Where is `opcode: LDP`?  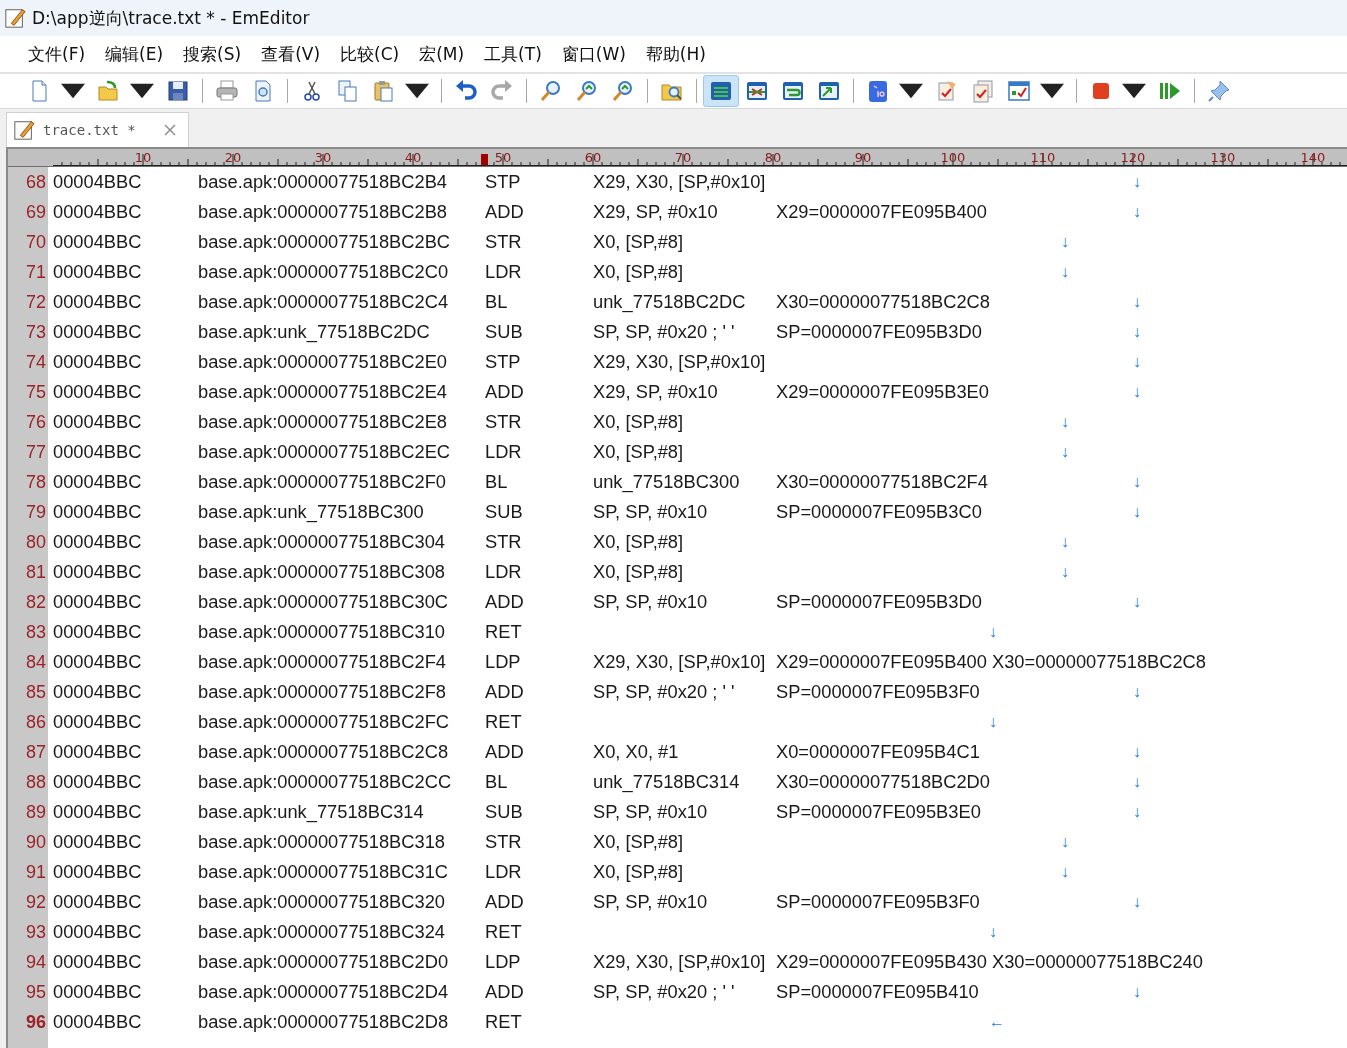
opcode: LDP is located at coordinates (503, 662).